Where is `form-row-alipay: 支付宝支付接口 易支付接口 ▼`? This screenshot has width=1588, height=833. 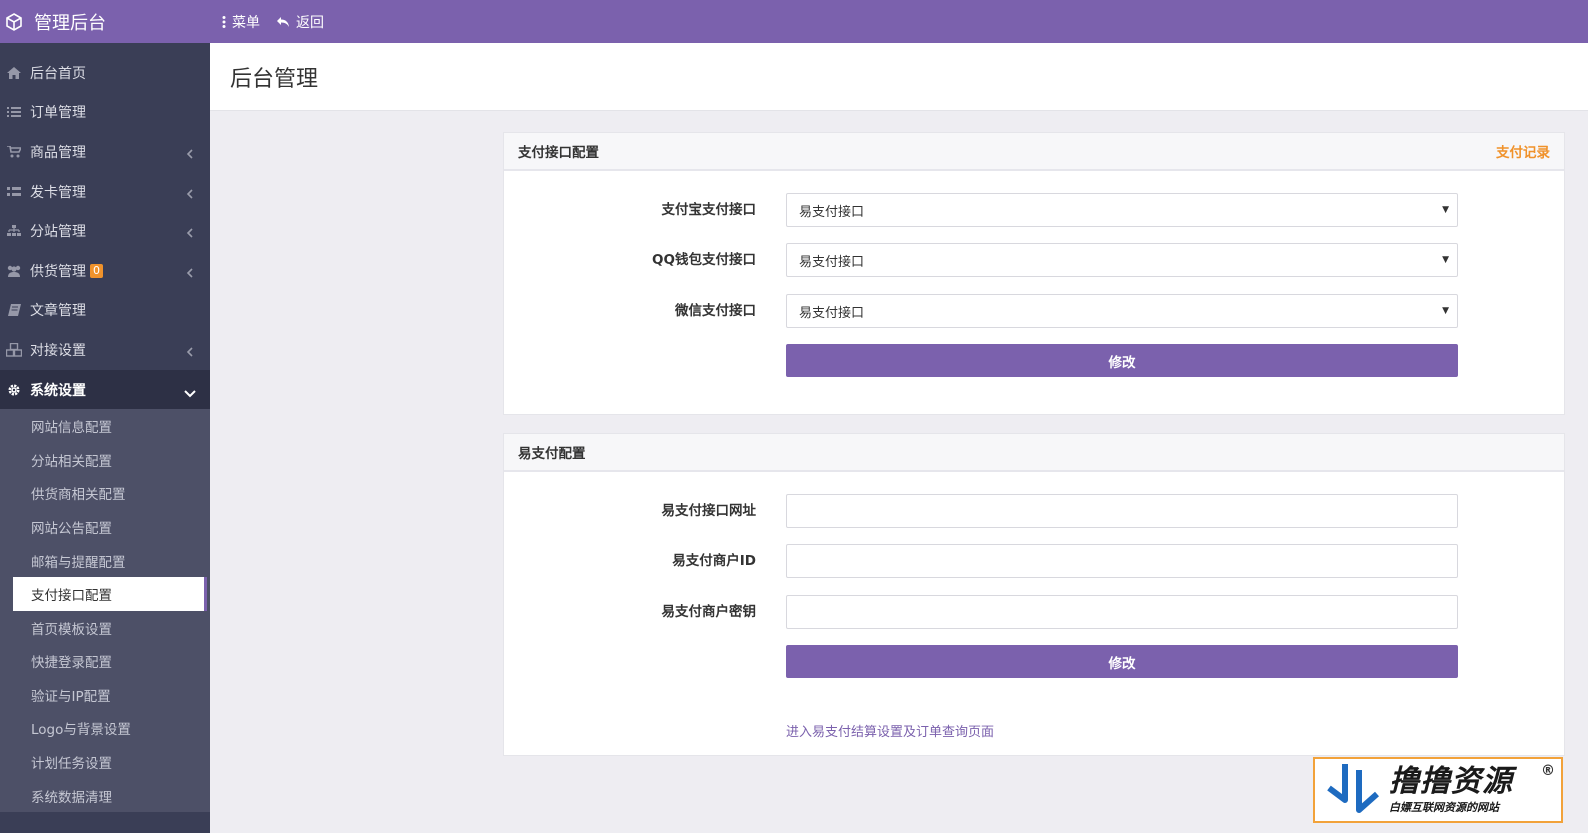 form-row-alipay: 支付宝支付接口 易支付接口 ▼ is located at coordinates (1034, 210).